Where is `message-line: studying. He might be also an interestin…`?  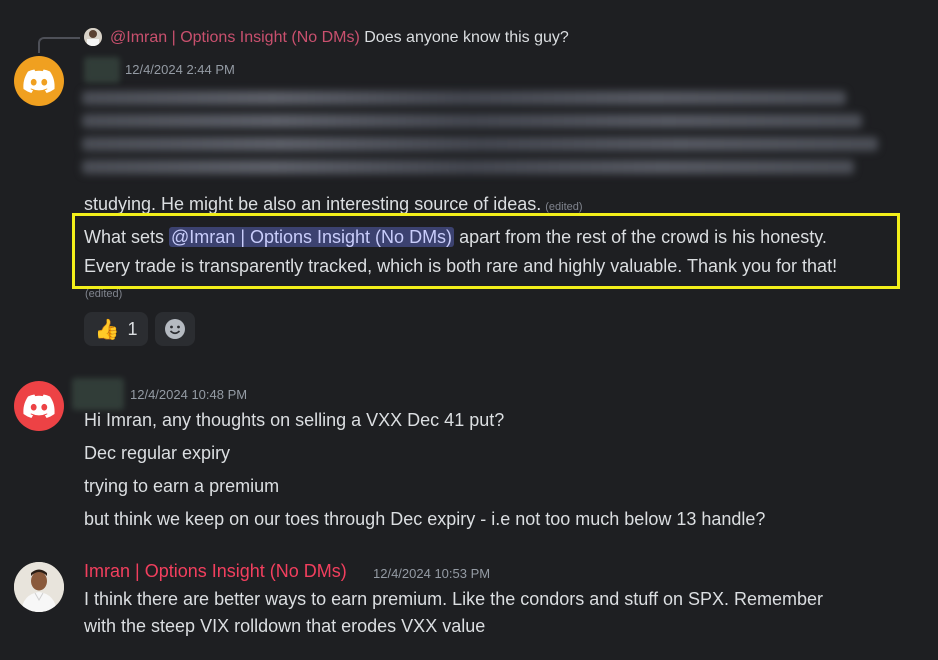 message-line: studying. He might be also an interestin… is located at coordinates (333, 204).